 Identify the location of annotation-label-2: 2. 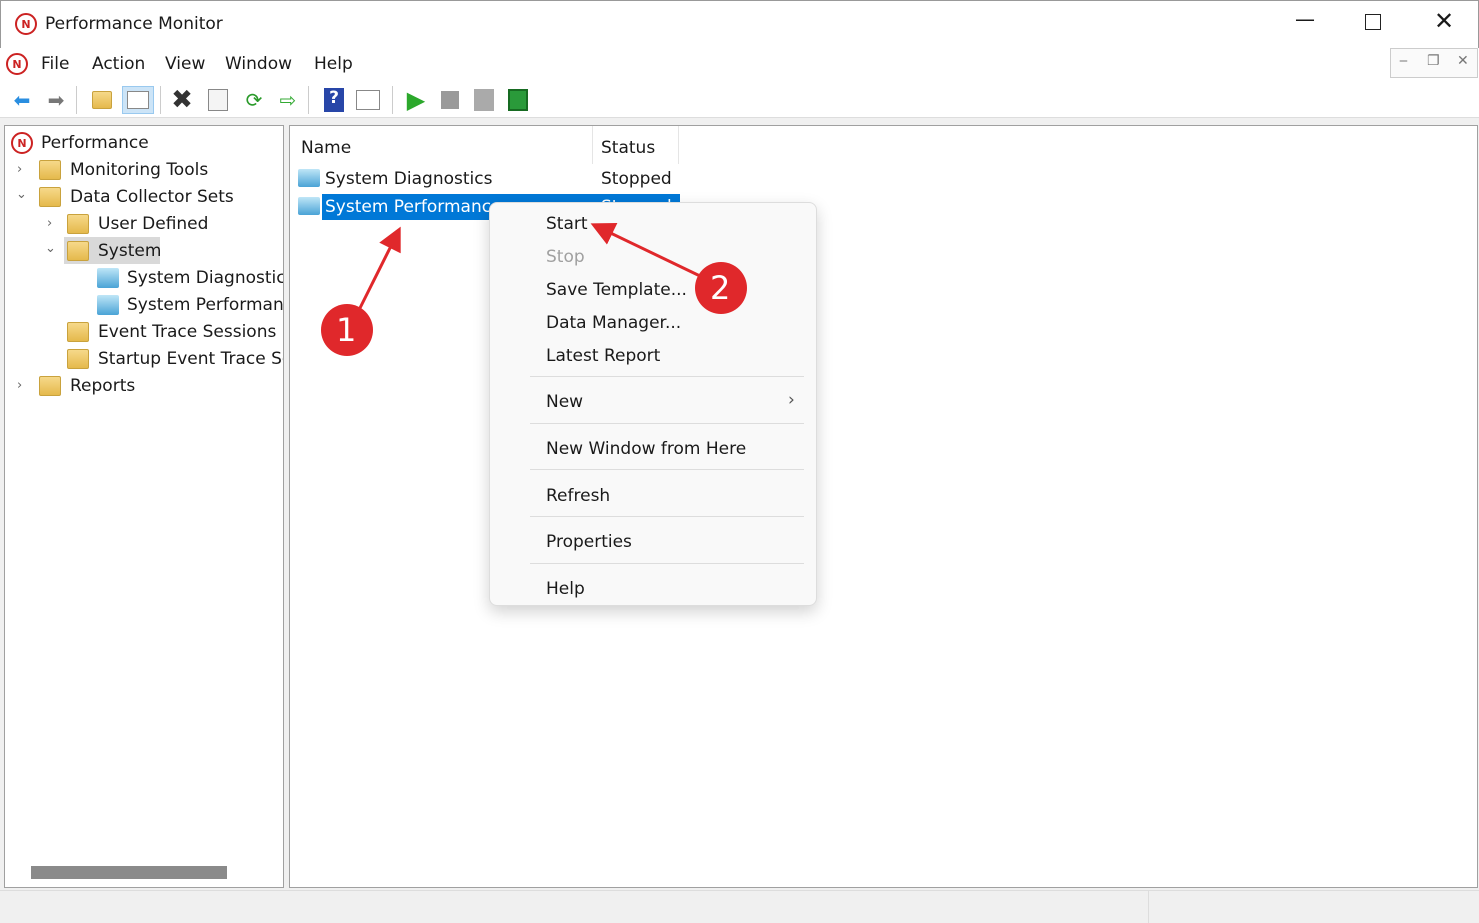
(720, 288).